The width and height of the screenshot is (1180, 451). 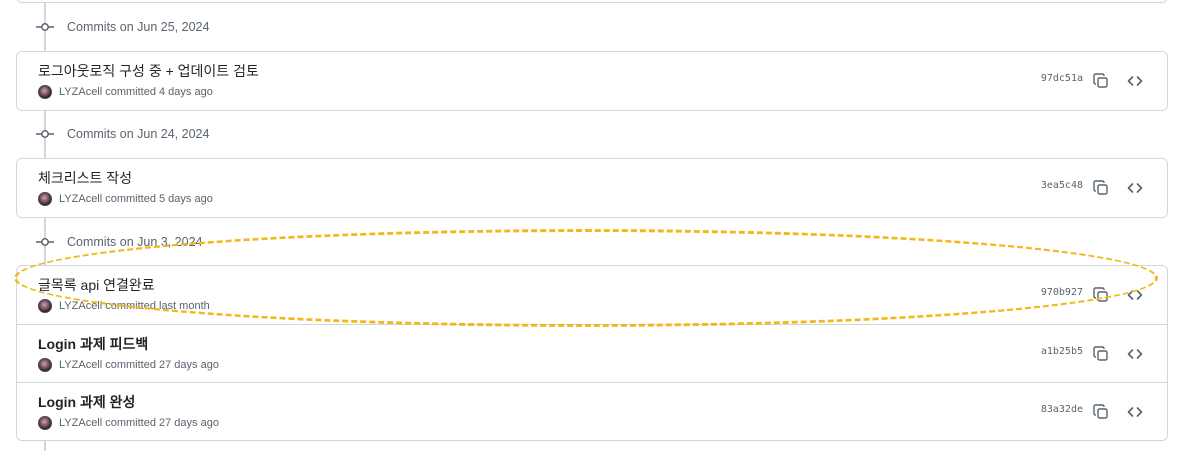 What do you see at coordinates (85, 178) in the screenshot?
I see `commit-message: 체크리스트 작성` at bounding box center [85, 178].